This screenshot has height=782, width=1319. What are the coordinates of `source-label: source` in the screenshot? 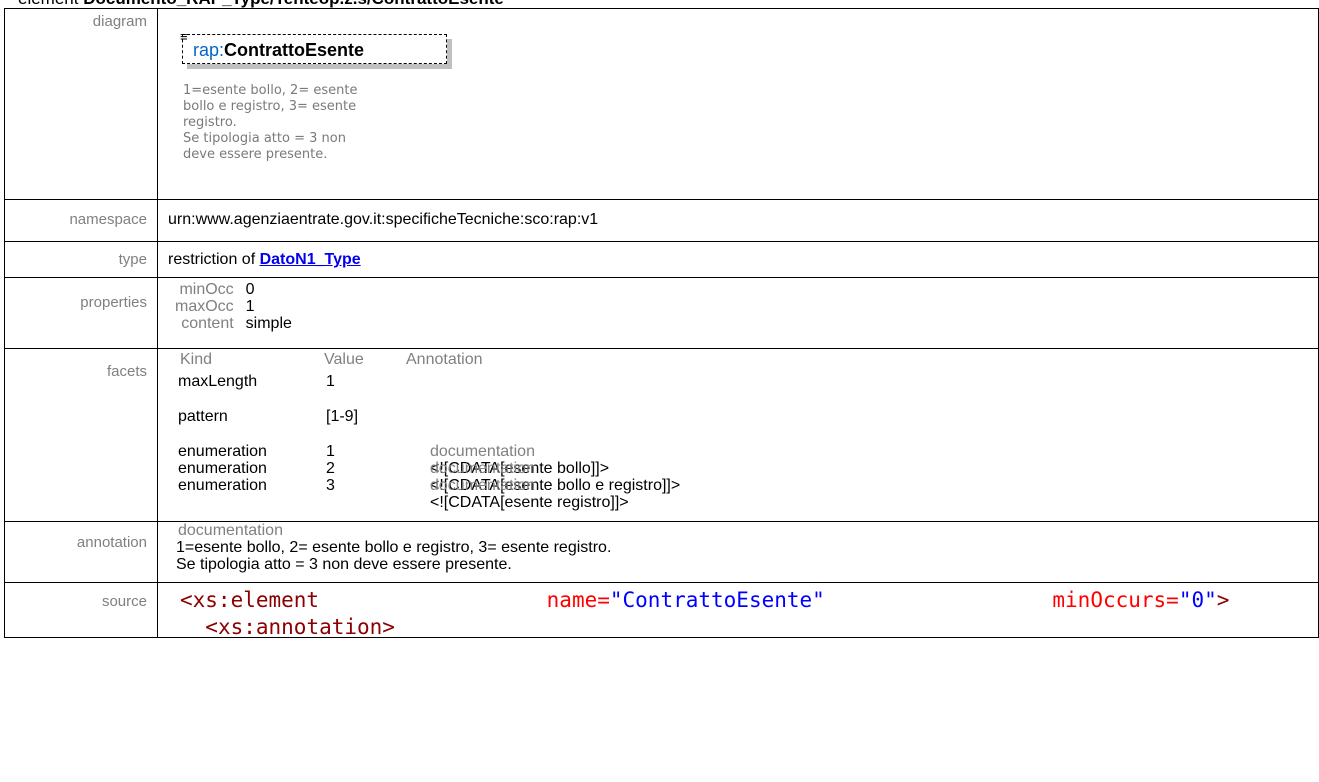 It's located at (81, 610).